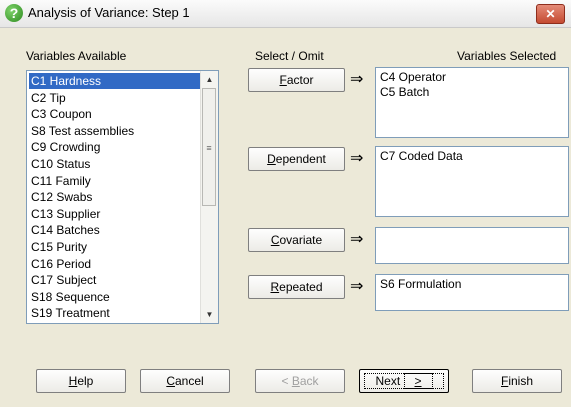 This screenshot has width=571, height=407. Describe the element at coordinates (296, 240) in the screenshot. I see `covariate-button: Covariate` at that location.